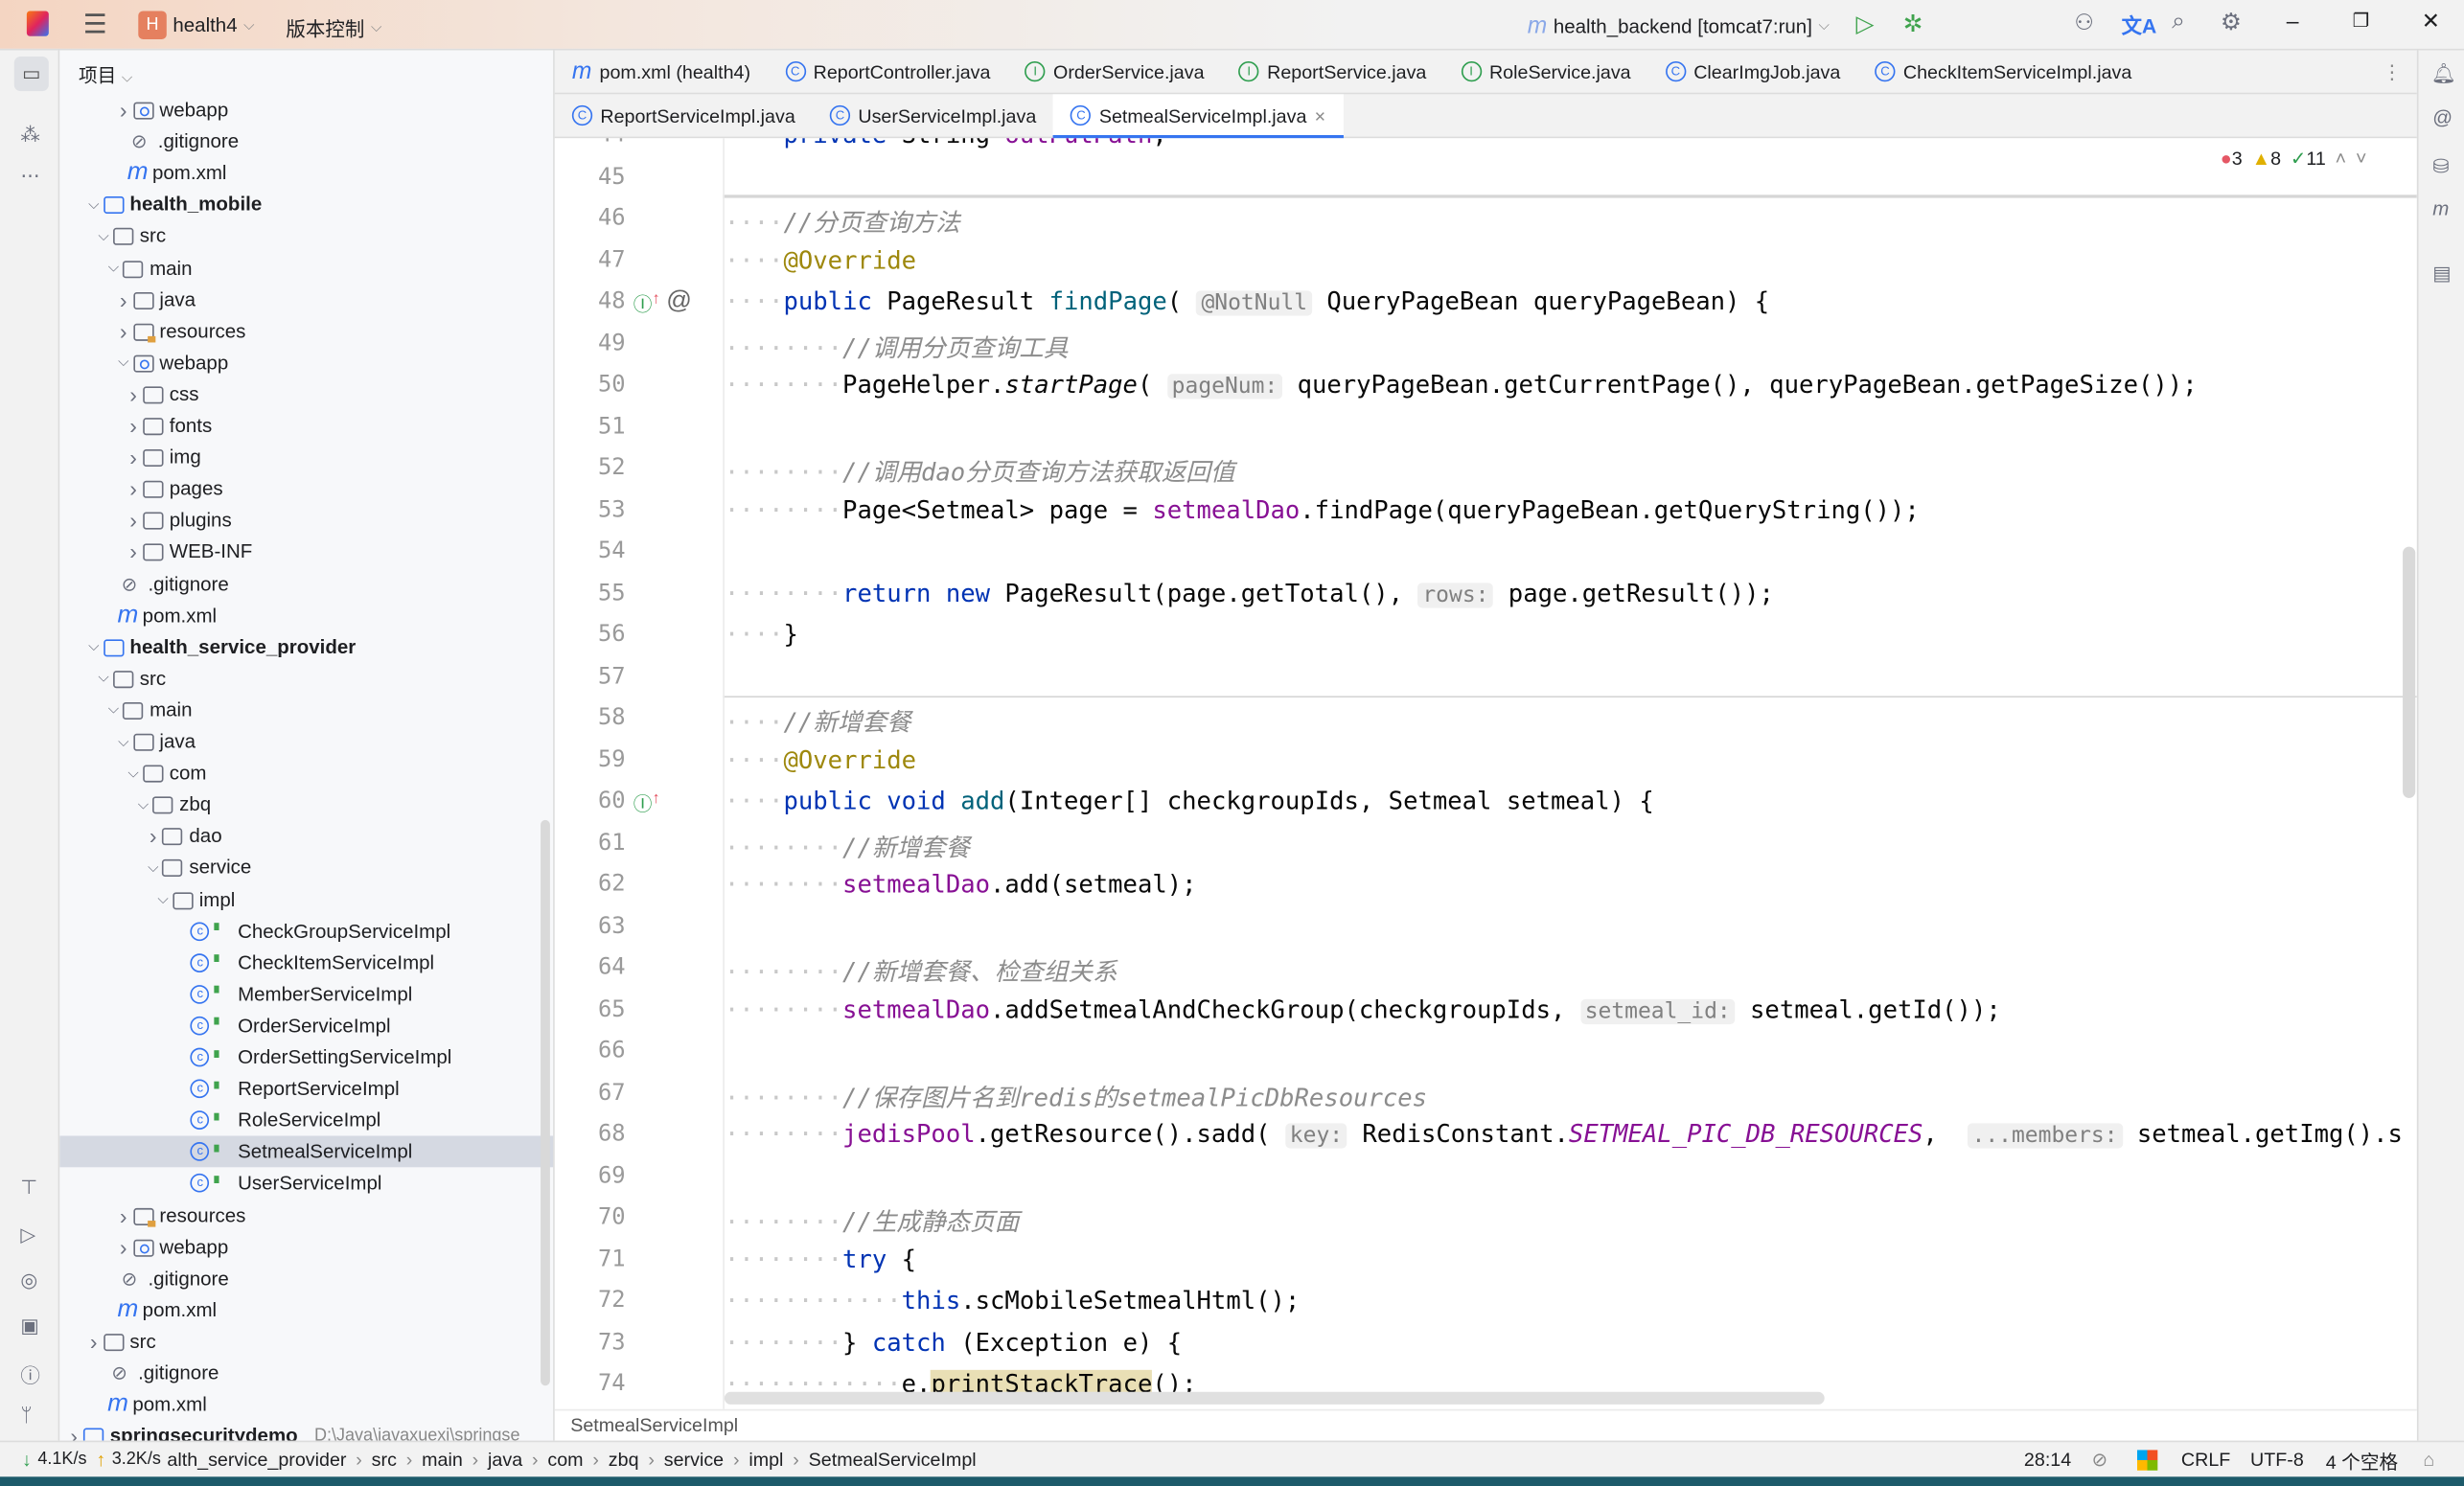 The height and width of the screenshot is (1486, 2464). Describe the element at coordinates (842, 221) in the screenshot. I see `code-line: ····//分页查询方法` at that location.